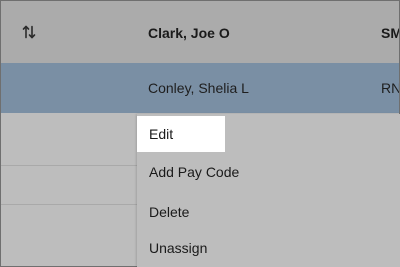  Describe the element at coordinates (189, 33) in the screenshot. I see `header-employee-name: Clark, Joe O` at that location.